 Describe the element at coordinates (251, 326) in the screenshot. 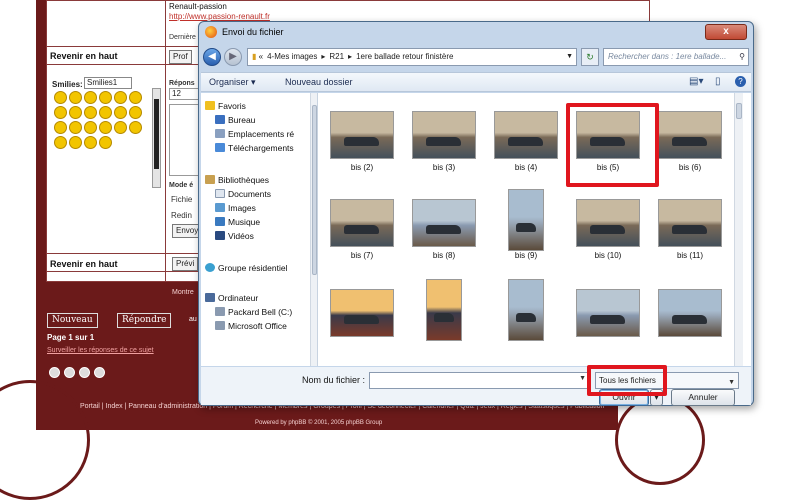

I see `nav-microsoft-office: Microsoft Office` at that location.